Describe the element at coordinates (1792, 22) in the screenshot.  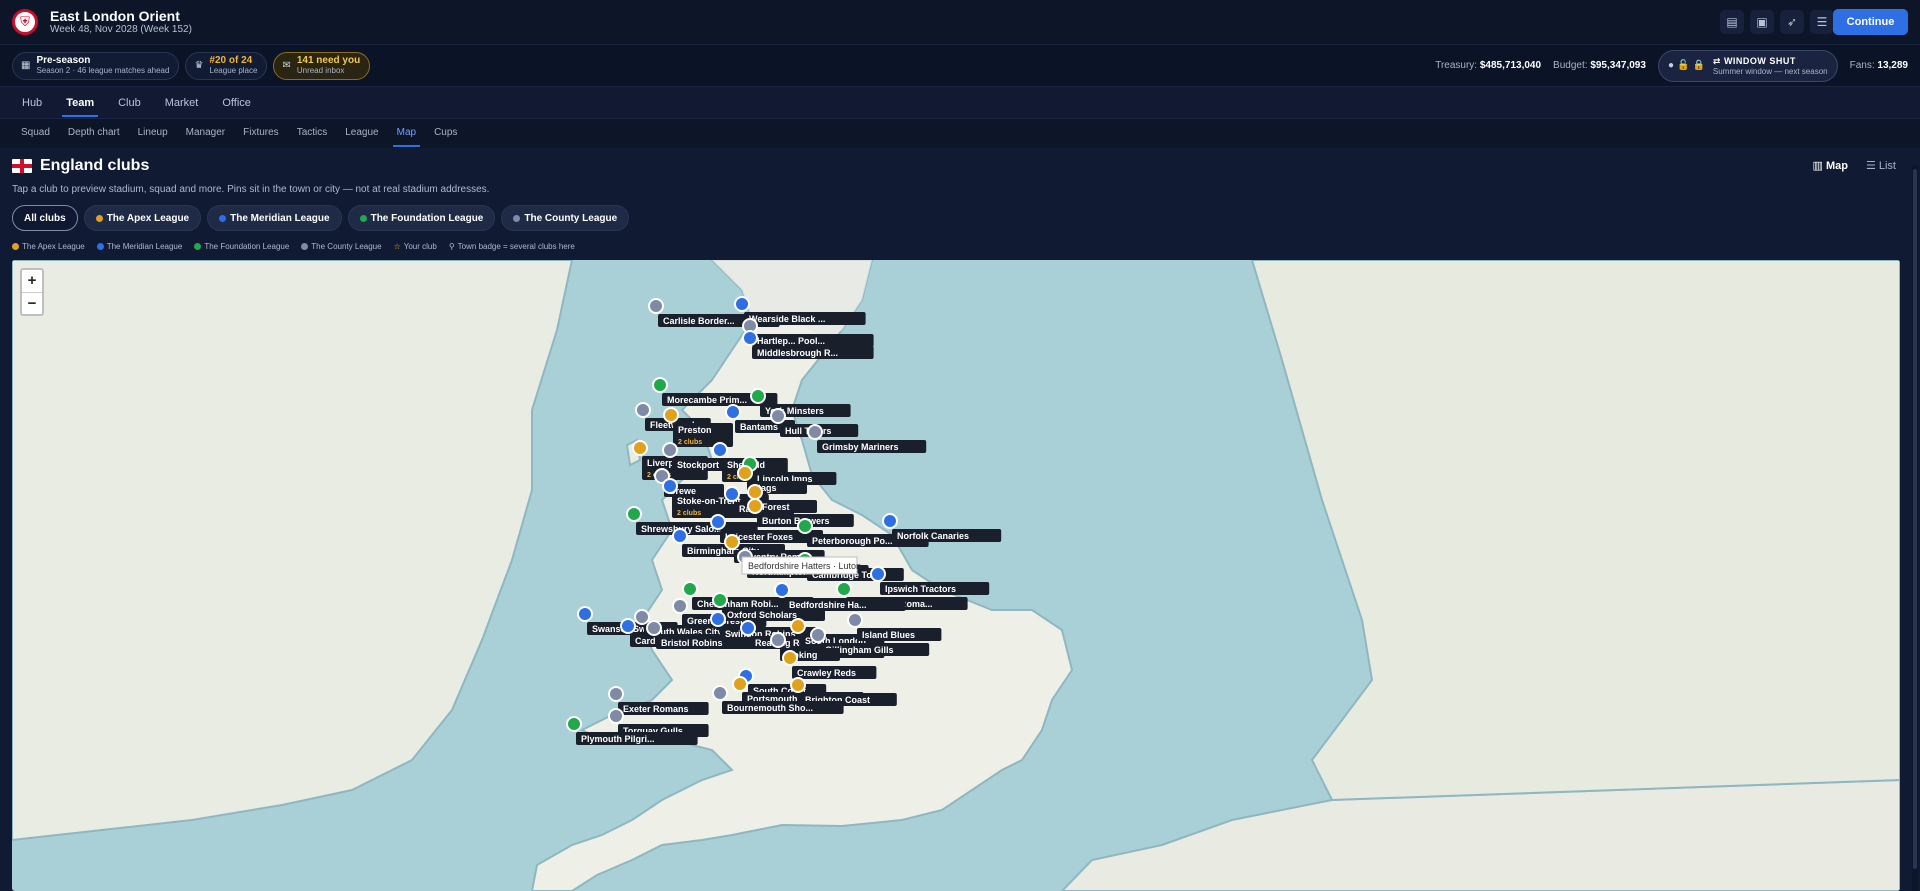
I see `rocket-icon: ➶` at that location.